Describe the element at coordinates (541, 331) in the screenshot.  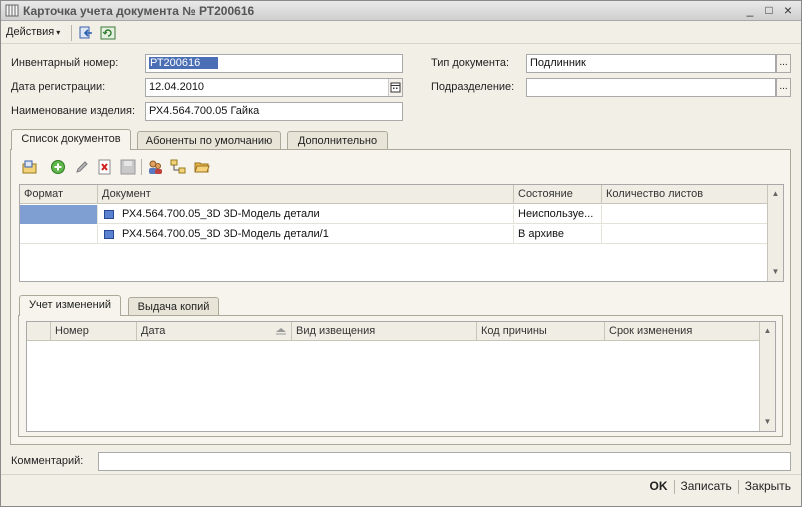
I see `column-header-reason-code: Код причины` at that location.